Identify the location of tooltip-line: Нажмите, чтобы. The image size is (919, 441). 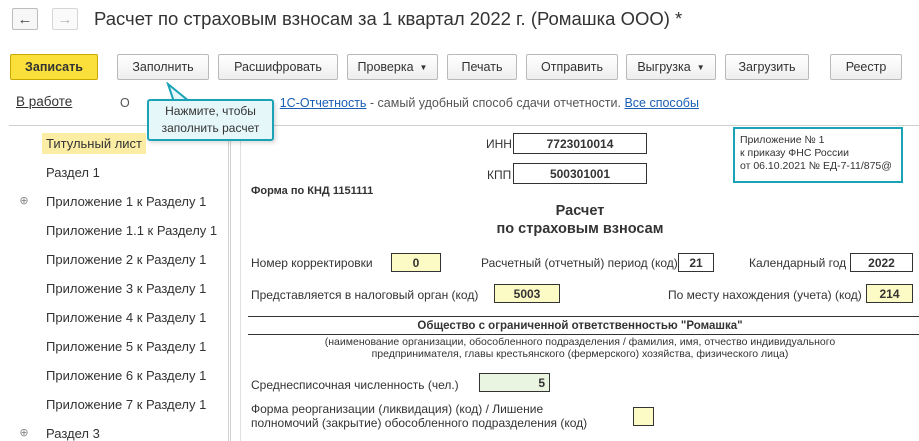
(210, 111).